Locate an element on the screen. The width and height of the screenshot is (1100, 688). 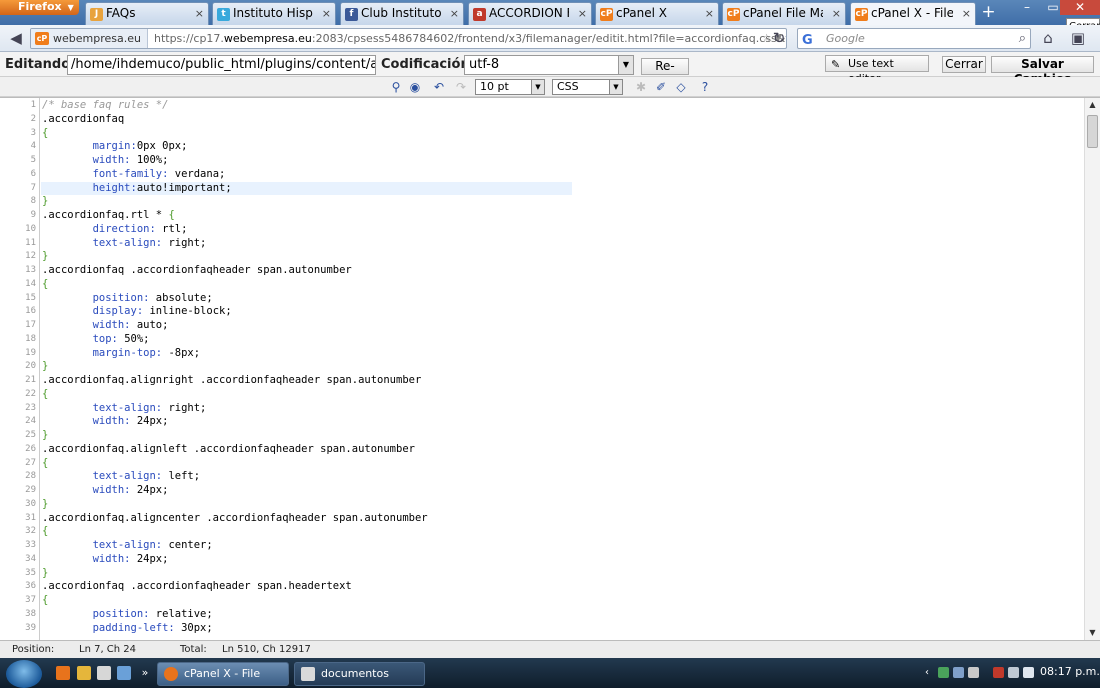
site-identity: cP webempresa.eu is located at coordinates (89, 38).